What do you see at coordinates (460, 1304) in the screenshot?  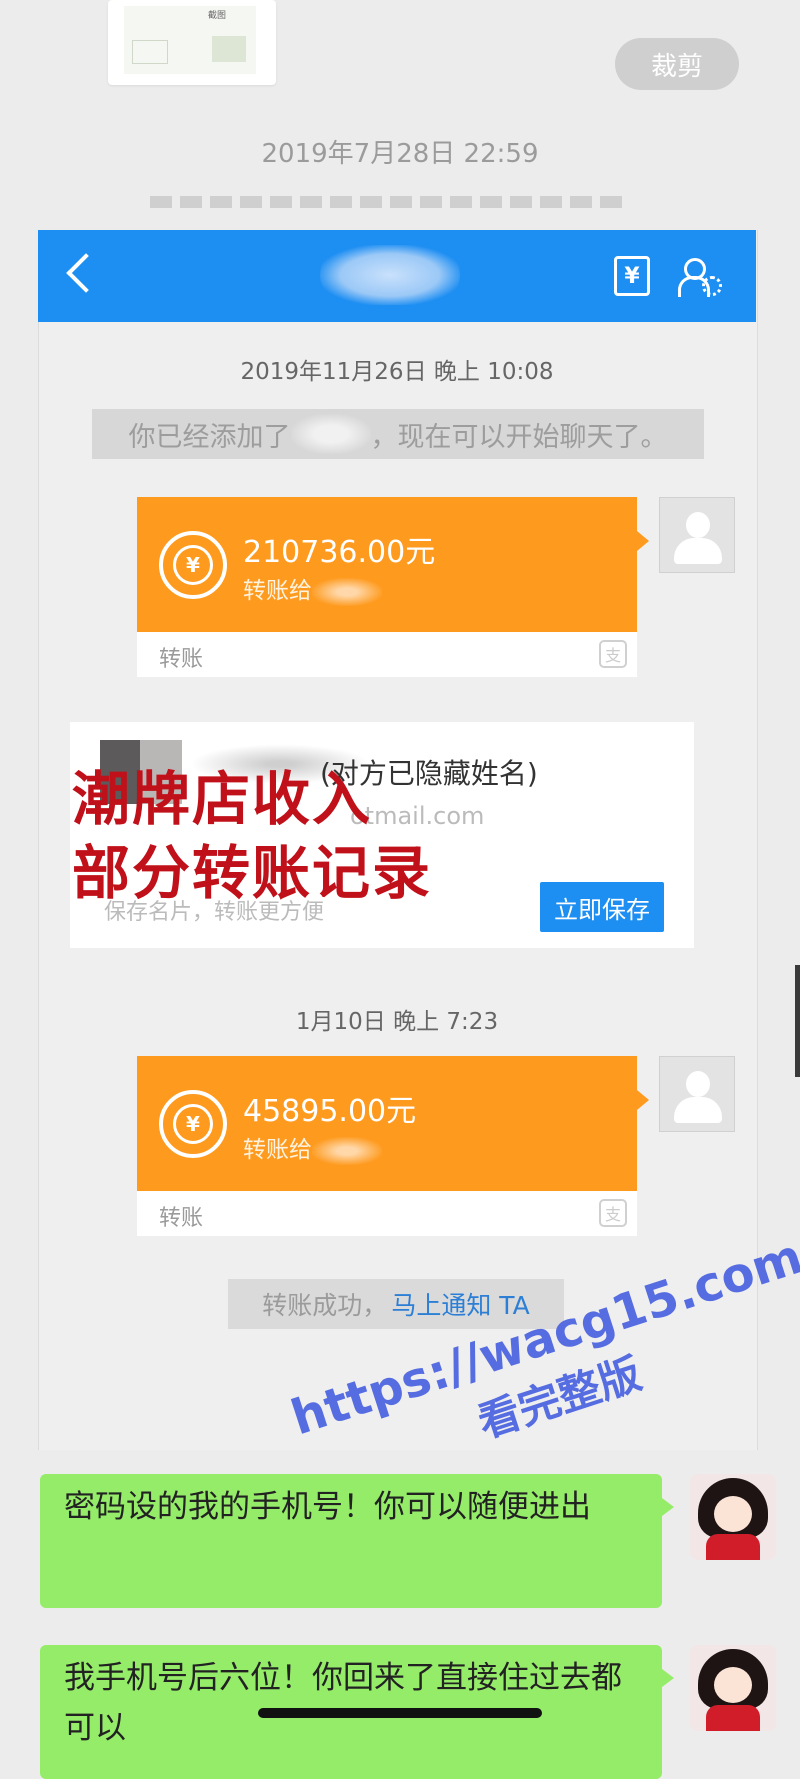 I see `notify-link: 马上通知 TA` at bounding box center [460, 1304].